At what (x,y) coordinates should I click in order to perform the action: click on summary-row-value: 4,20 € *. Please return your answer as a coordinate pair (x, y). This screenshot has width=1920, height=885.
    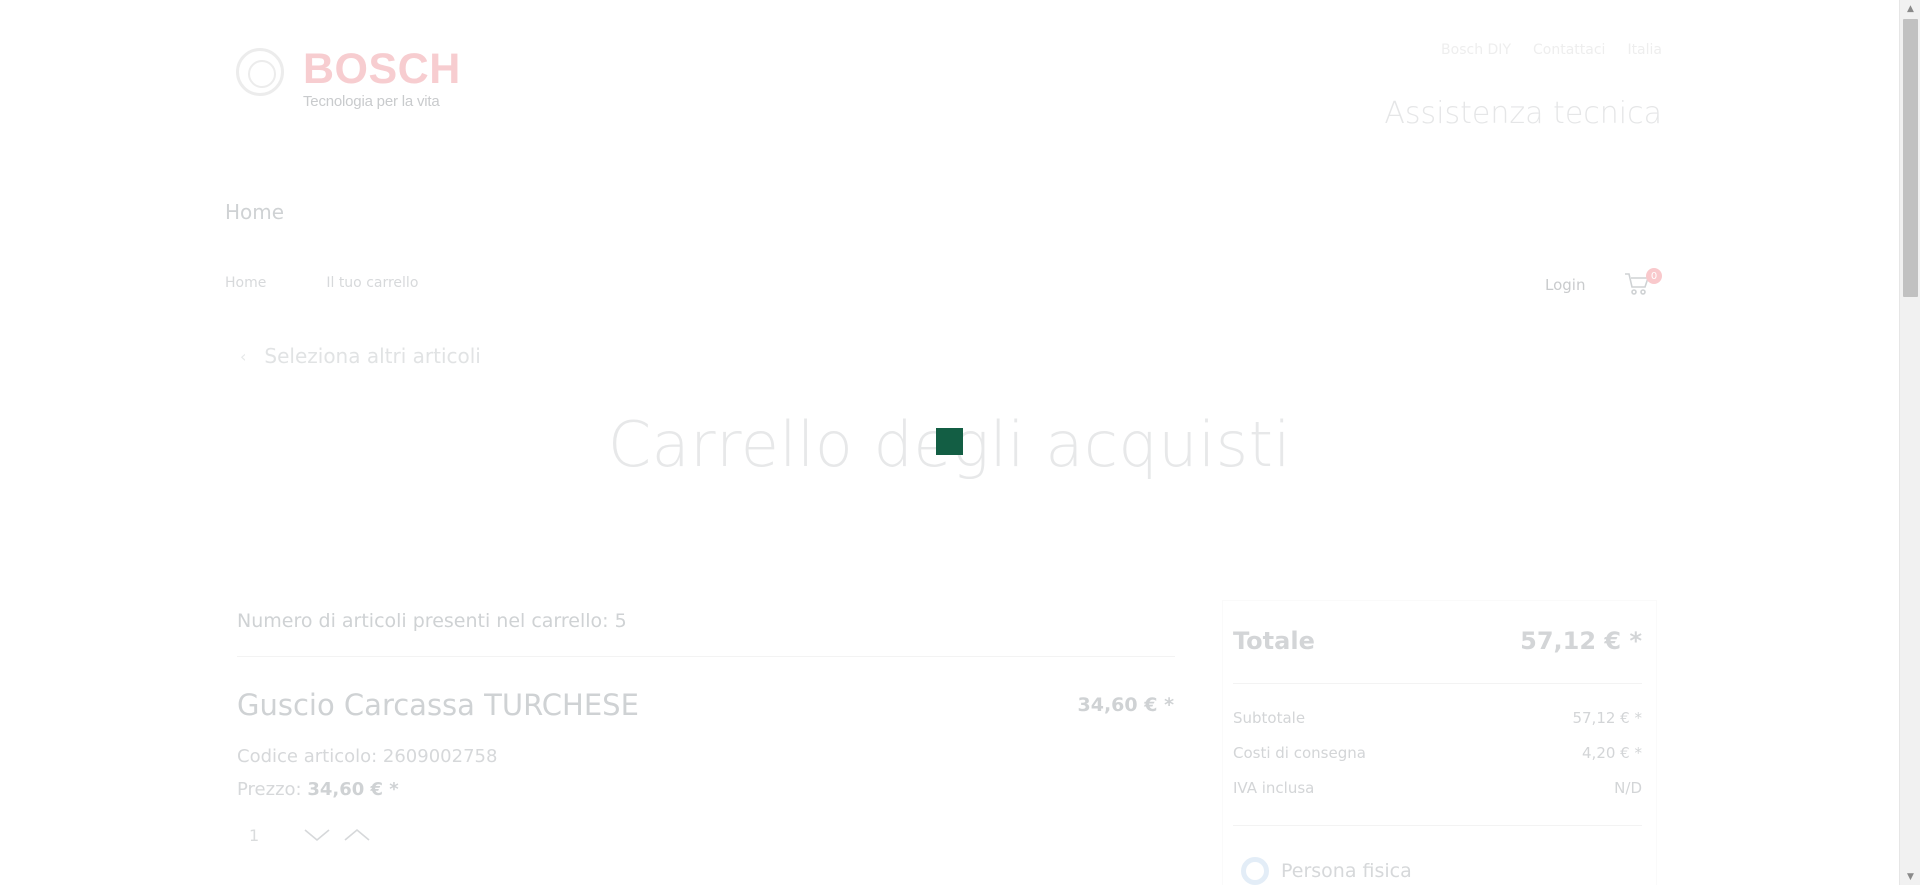
    Looking at the image, I should click on (1612, 753).